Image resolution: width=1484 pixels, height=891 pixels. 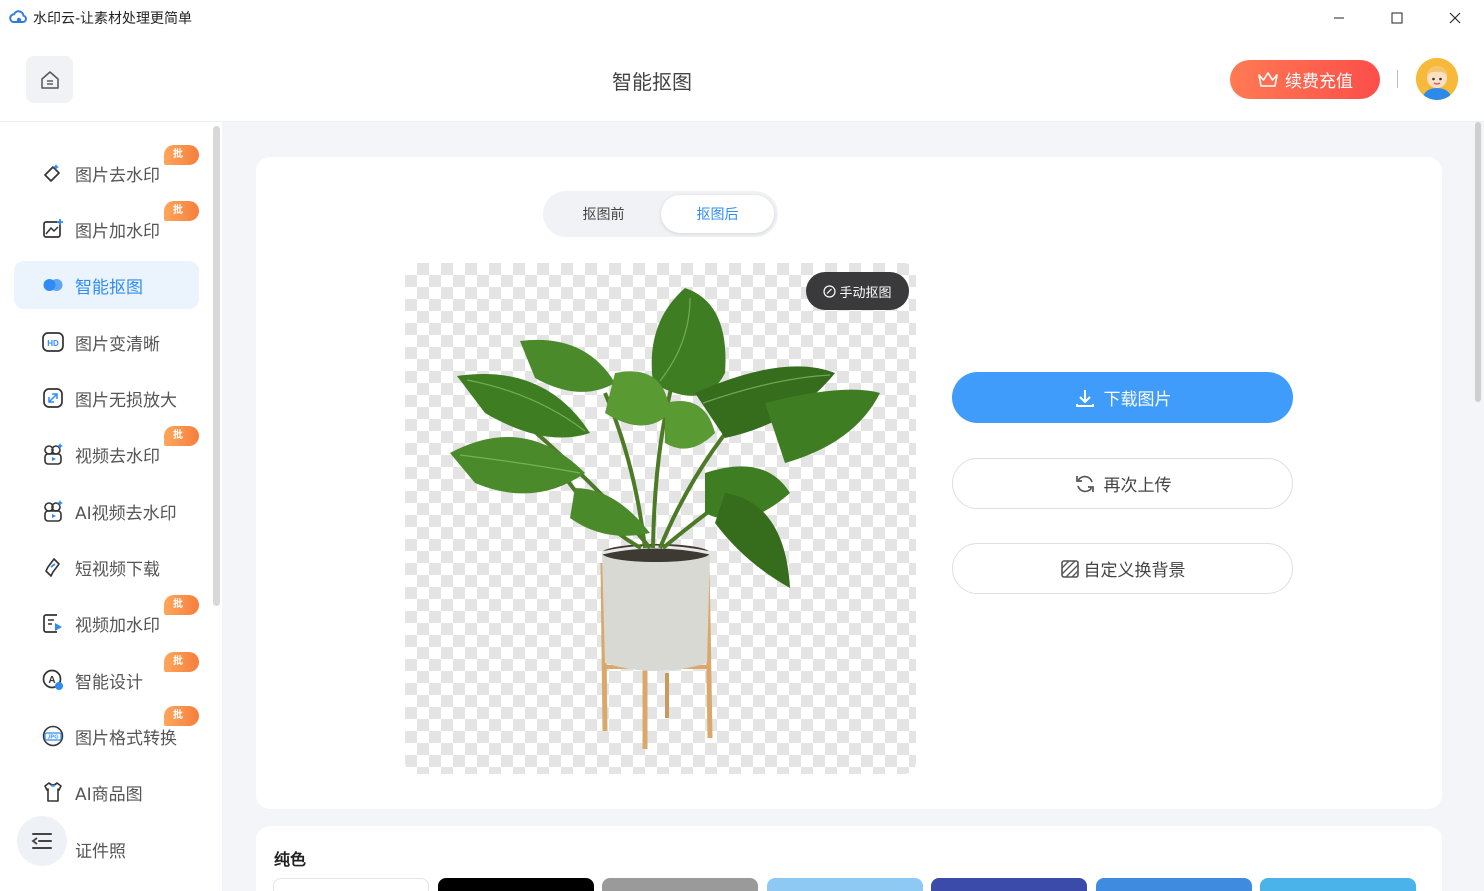 I want to click on swatch-light-blue, so click(x=845, y=884).